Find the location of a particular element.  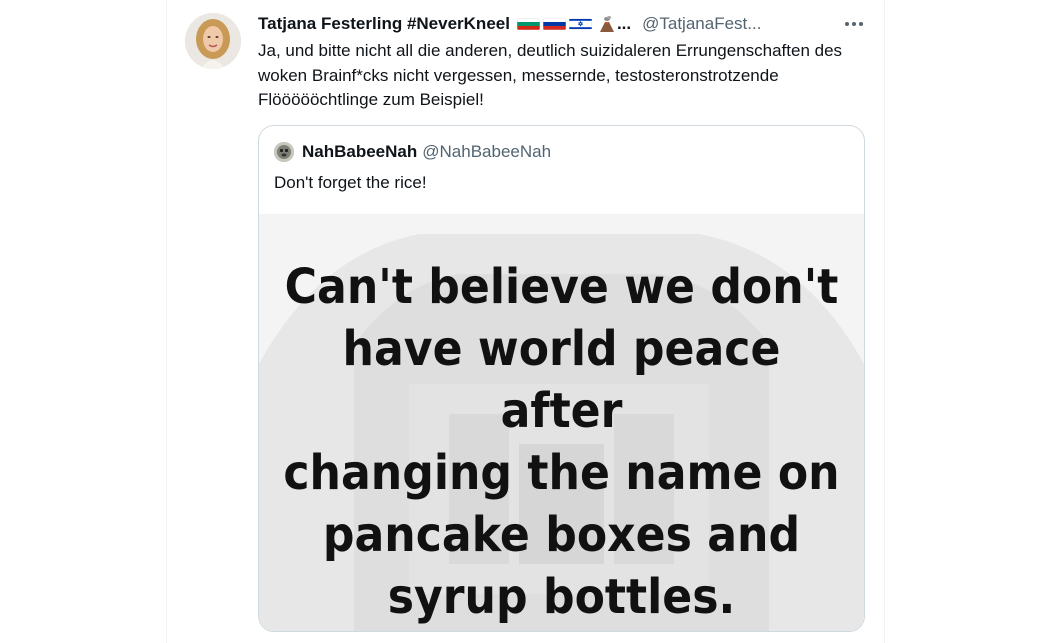

column-divider-right is located at coordinates (884, 321).